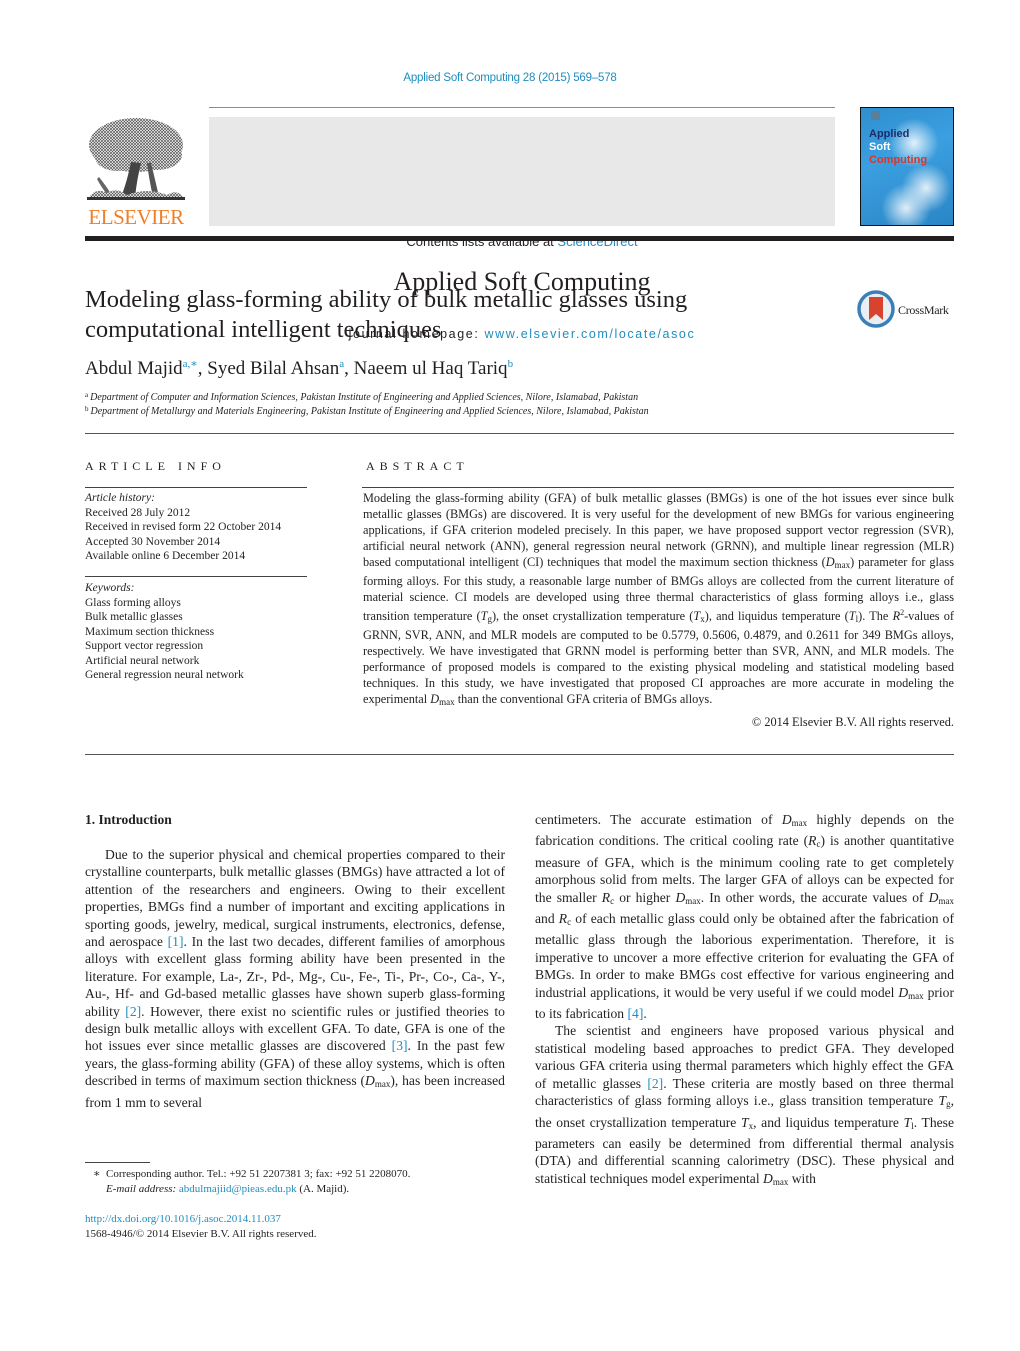  What do you see at coordinates (511, 364) in the screenshot?
I see `author-affiliation-mark: b` at bounding box center [511, 364].